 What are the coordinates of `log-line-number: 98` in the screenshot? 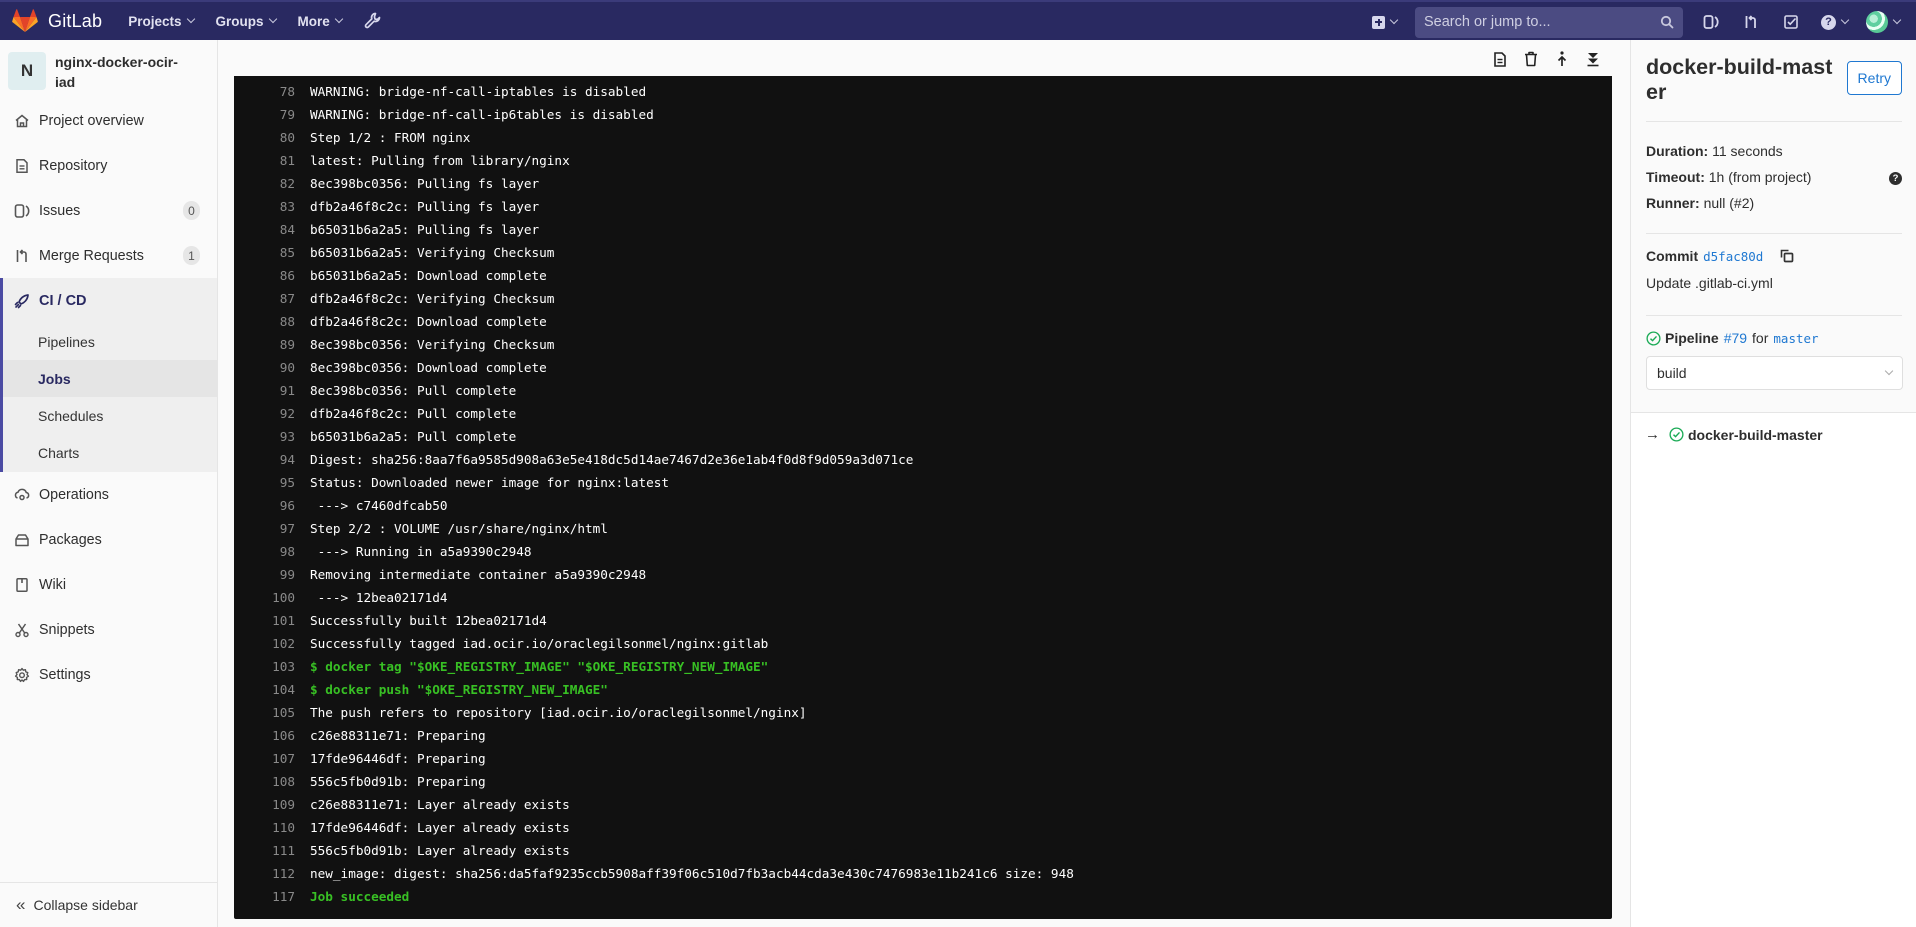 It's located at (272, 551).